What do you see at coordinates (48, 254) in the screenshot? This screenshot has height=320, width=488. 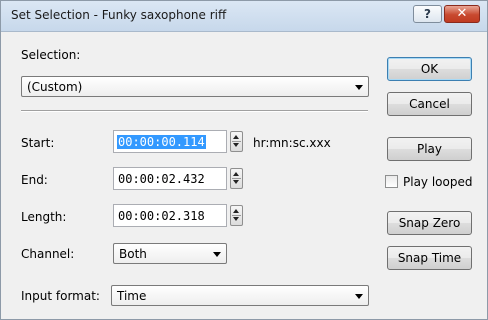 I see `channel-label: Channel:` at bounding box center [48, 254].